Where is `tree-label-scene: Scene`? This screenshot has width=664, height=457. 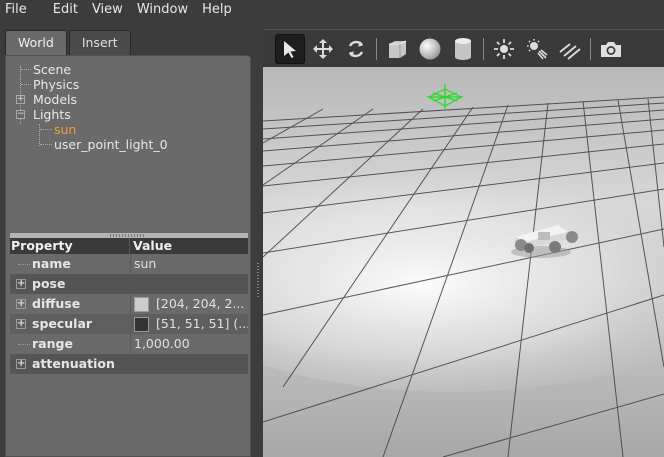
tree-label-scene: Scene is located at coordinates (52, 69).